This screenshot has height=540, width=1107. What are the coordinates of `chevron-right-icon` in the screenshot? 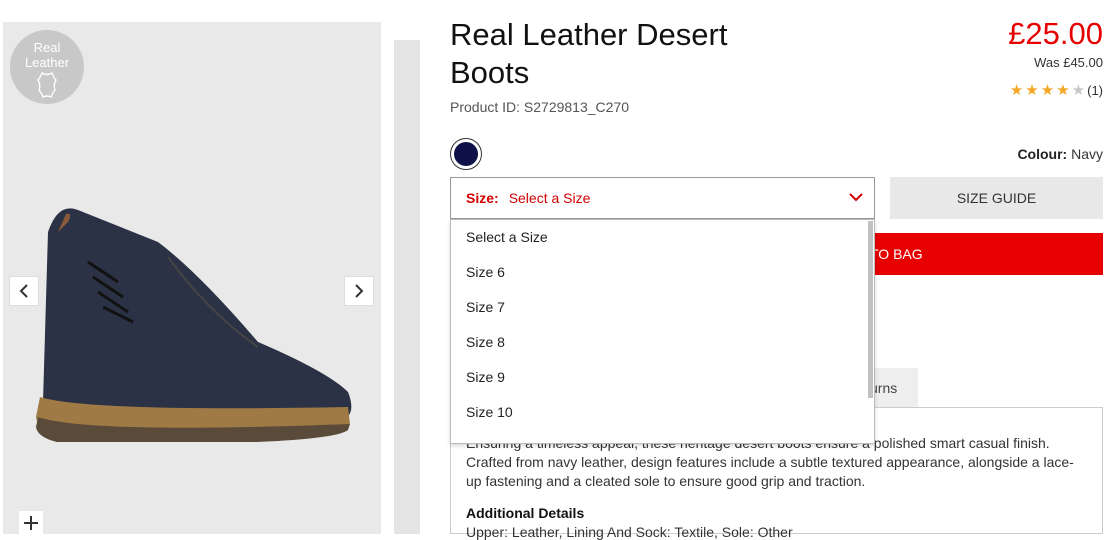 It's located at (359, 291).